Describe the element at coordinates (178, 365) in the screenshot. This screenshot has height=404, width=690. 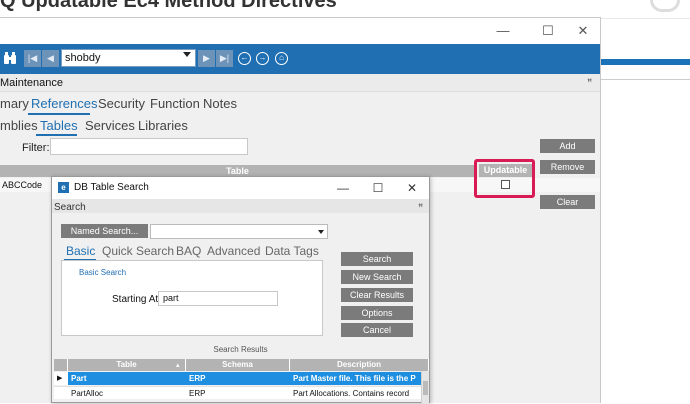
I see `sort-icon: ▴` at that location.